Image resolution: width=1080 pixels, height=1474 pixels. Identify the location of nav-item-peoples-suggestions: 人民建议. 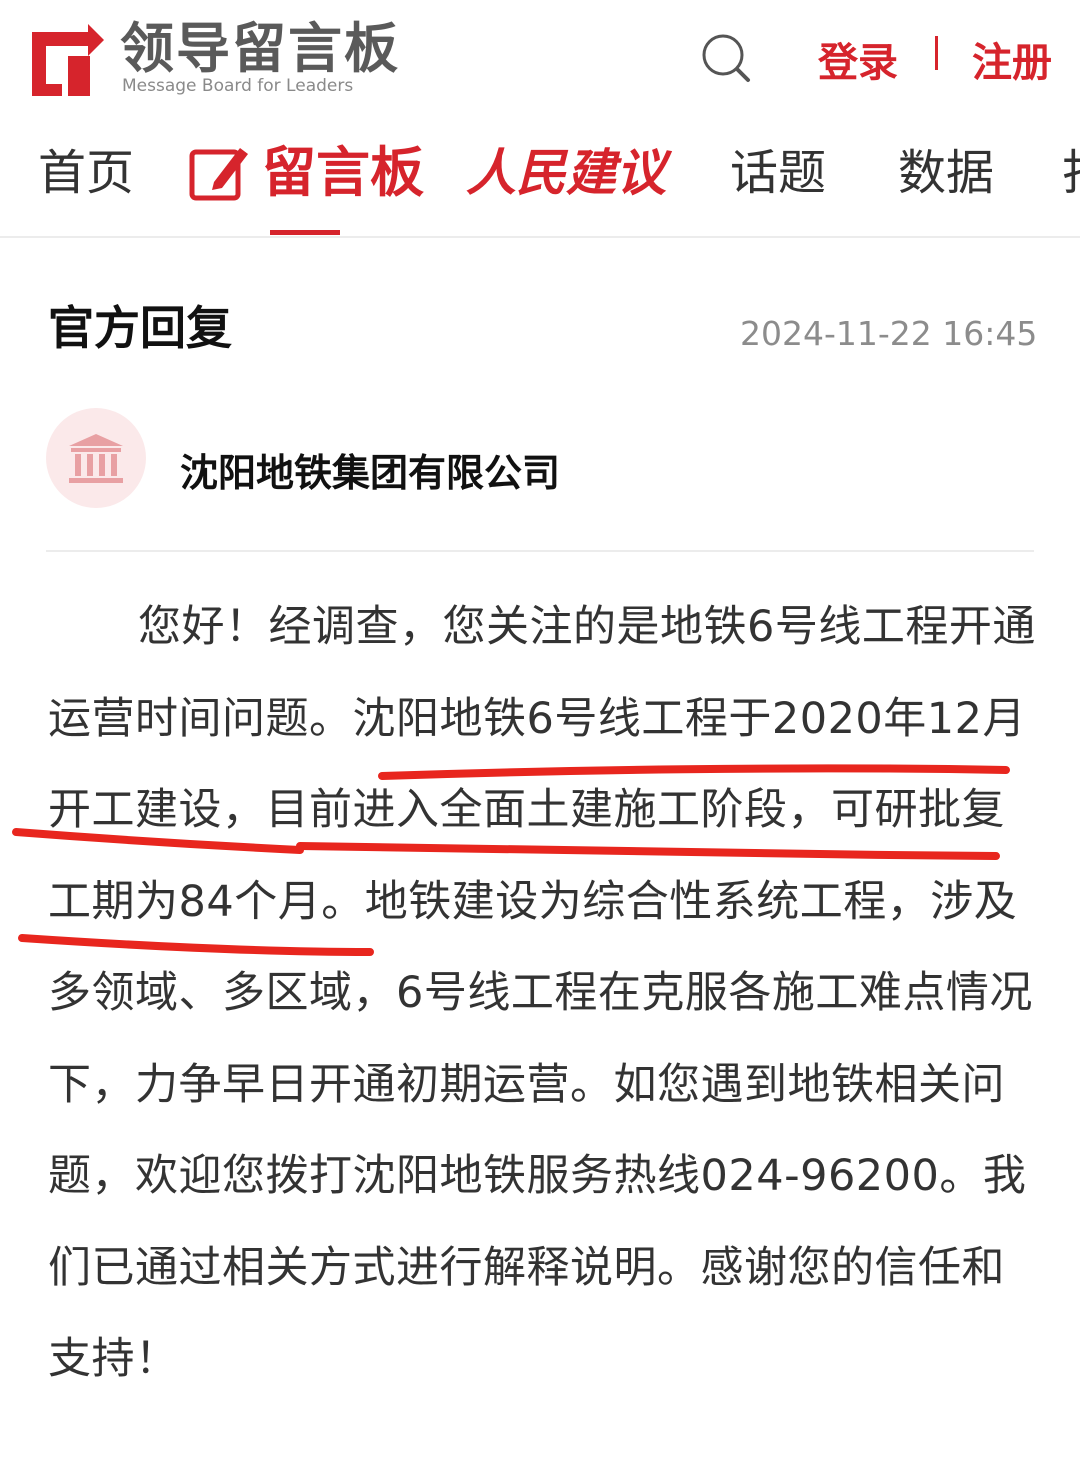
(566, 173).